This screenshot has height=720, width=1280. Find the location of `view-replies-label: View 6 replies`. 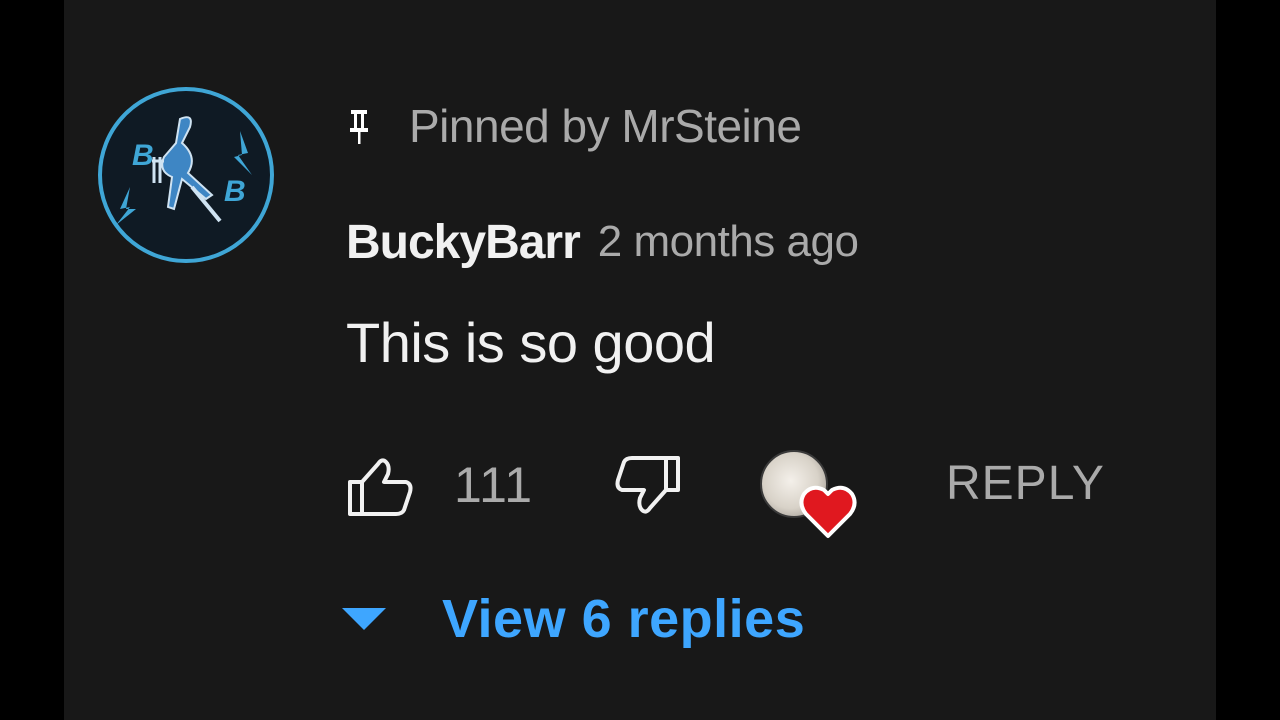

view-replies-label: View 6 replies is located at coordinates (624, 619).